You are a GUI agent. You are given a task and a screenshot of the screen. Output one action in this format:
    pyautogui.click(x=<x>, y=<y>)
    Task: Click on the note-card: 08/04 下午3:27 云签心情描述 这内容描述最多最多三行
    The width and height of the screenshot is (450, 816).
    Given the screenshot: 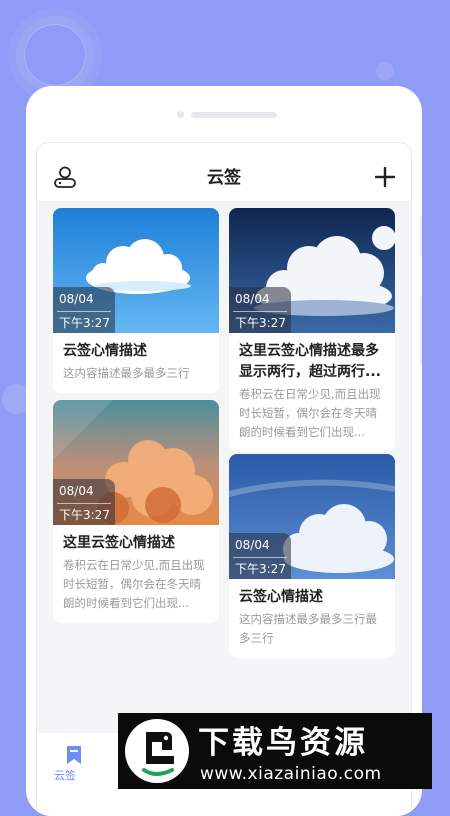 What is the action you would take?
    pyautogui.click(x=136, y=300)
    